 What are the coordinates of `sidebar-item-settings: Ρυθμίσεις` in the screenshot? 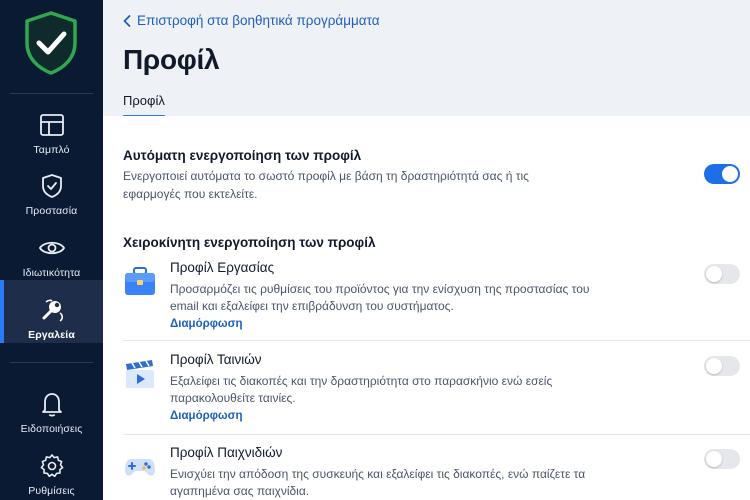 It's located at (51, 466).